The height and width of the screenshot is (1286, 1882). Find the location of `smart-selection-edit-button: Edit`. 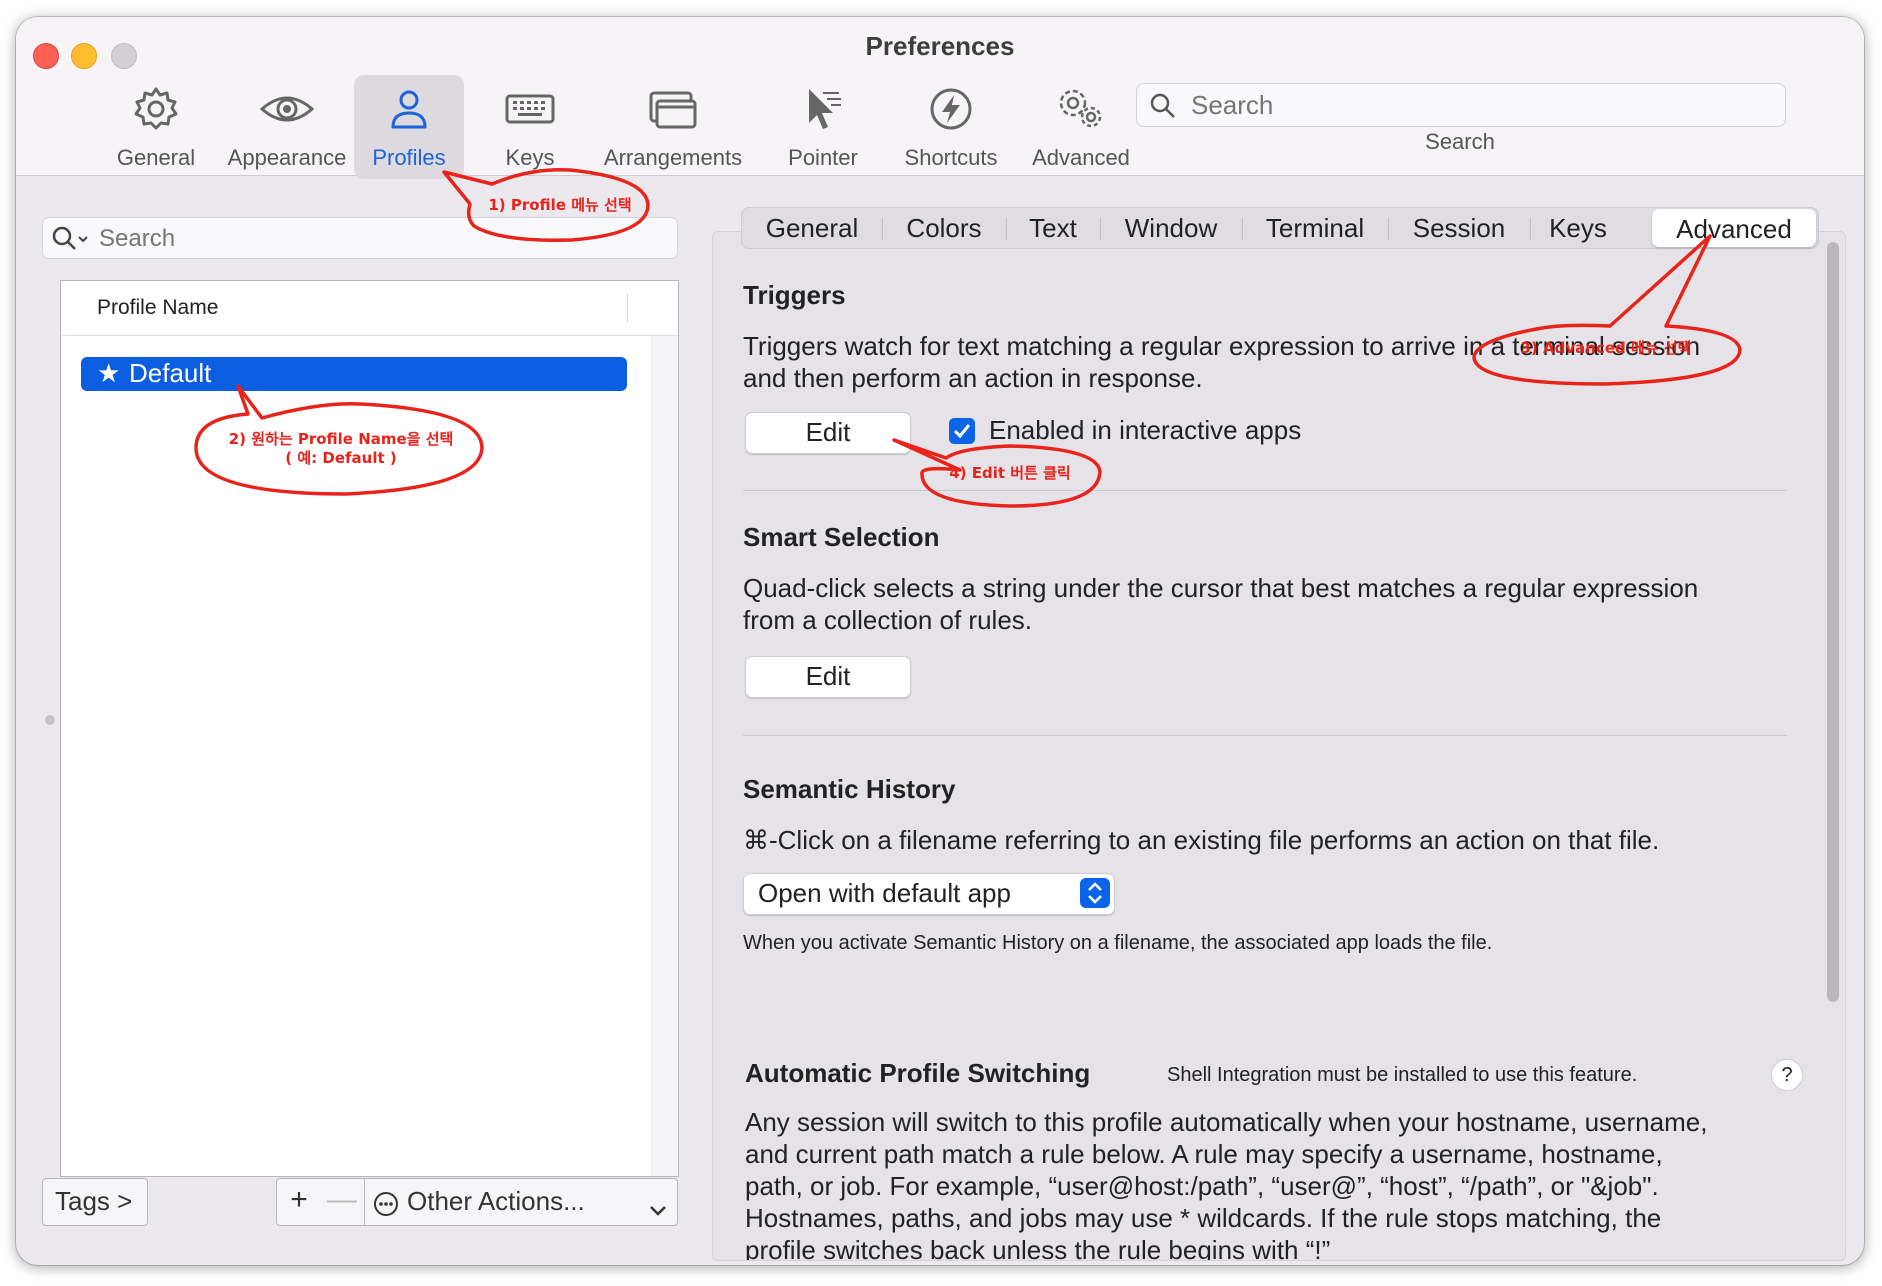

smart-selection-edit-button: Edit is located at coordinates (828, 677).